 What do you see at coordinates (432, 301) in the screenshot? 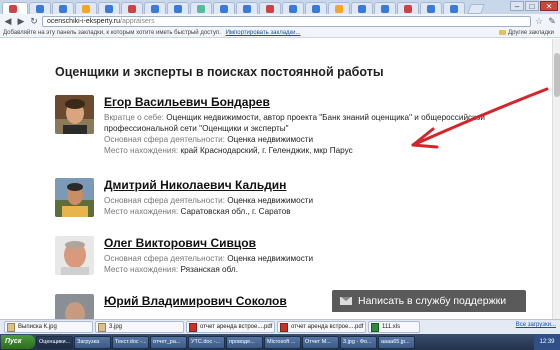
I see `support-button-label: Написать в службу поддержки` at bounding box center [432, 301].